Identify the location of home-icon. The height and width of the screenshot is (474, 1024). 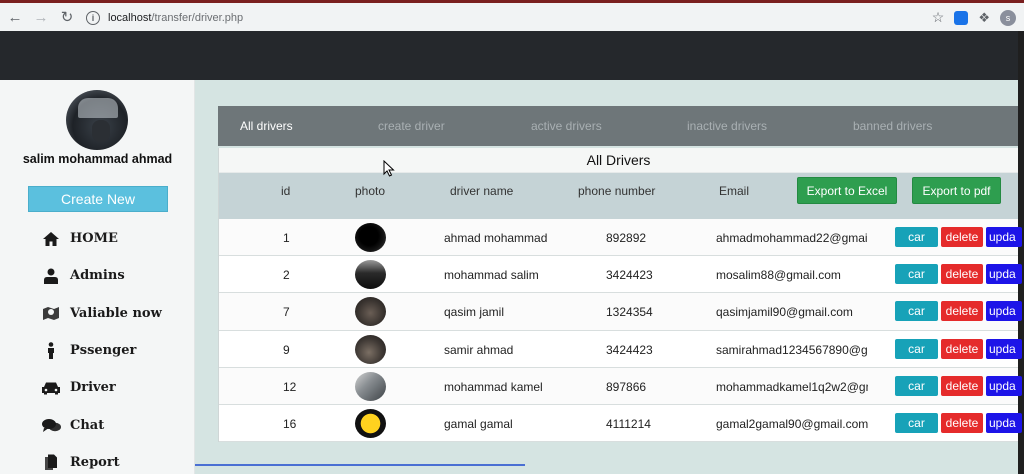
(51, 239).